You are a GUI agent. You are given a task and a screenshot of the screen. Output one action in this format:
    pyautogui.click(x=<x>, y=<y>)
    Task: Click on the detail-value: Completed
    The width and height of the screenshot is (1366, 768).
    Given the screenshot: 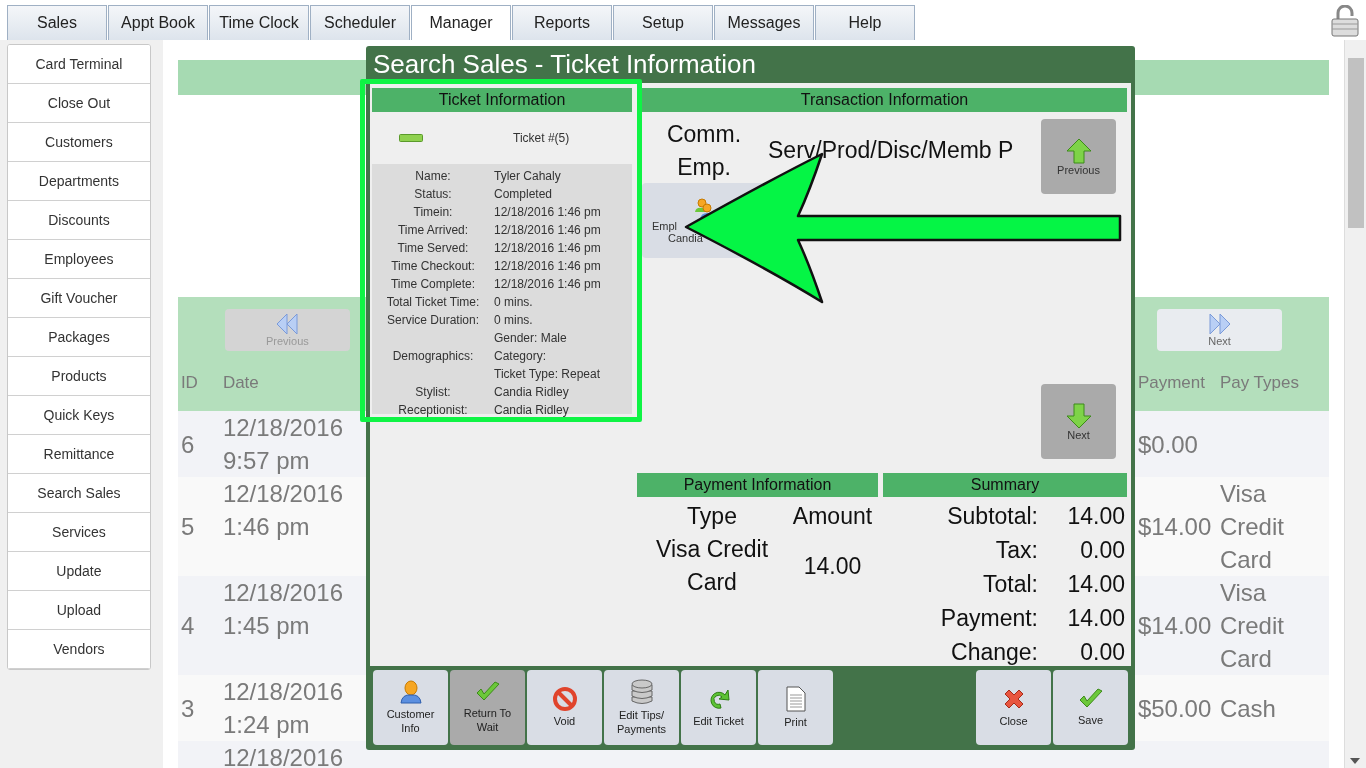 What is the action you would take?
    pyautogui.click(x=523, y=194)
    